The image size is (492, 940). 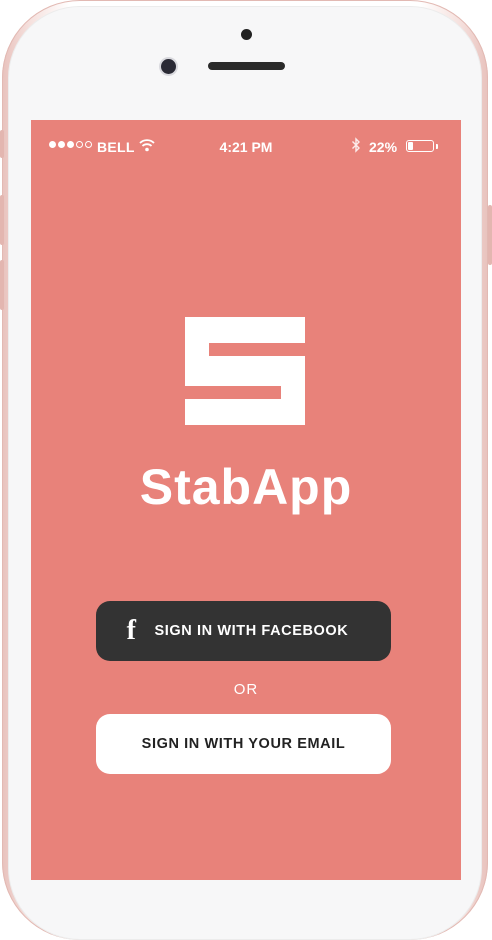 I want to click on app-title: StabApp, so click(x=246, y=487).